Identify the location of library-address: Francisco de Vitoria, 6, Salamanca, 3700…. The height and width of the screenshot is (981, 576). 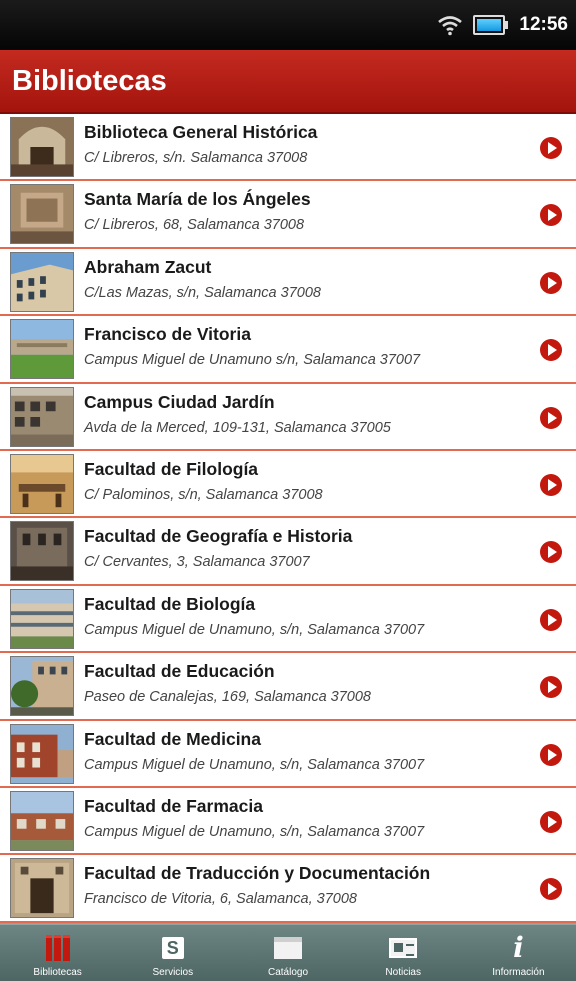
(220, 899).